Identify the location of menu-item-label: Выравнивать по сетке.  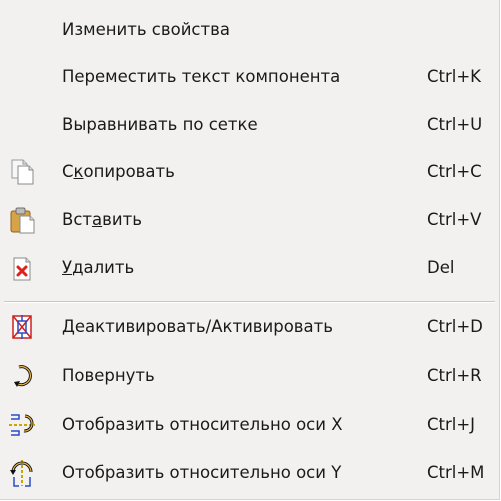
(160, 124).